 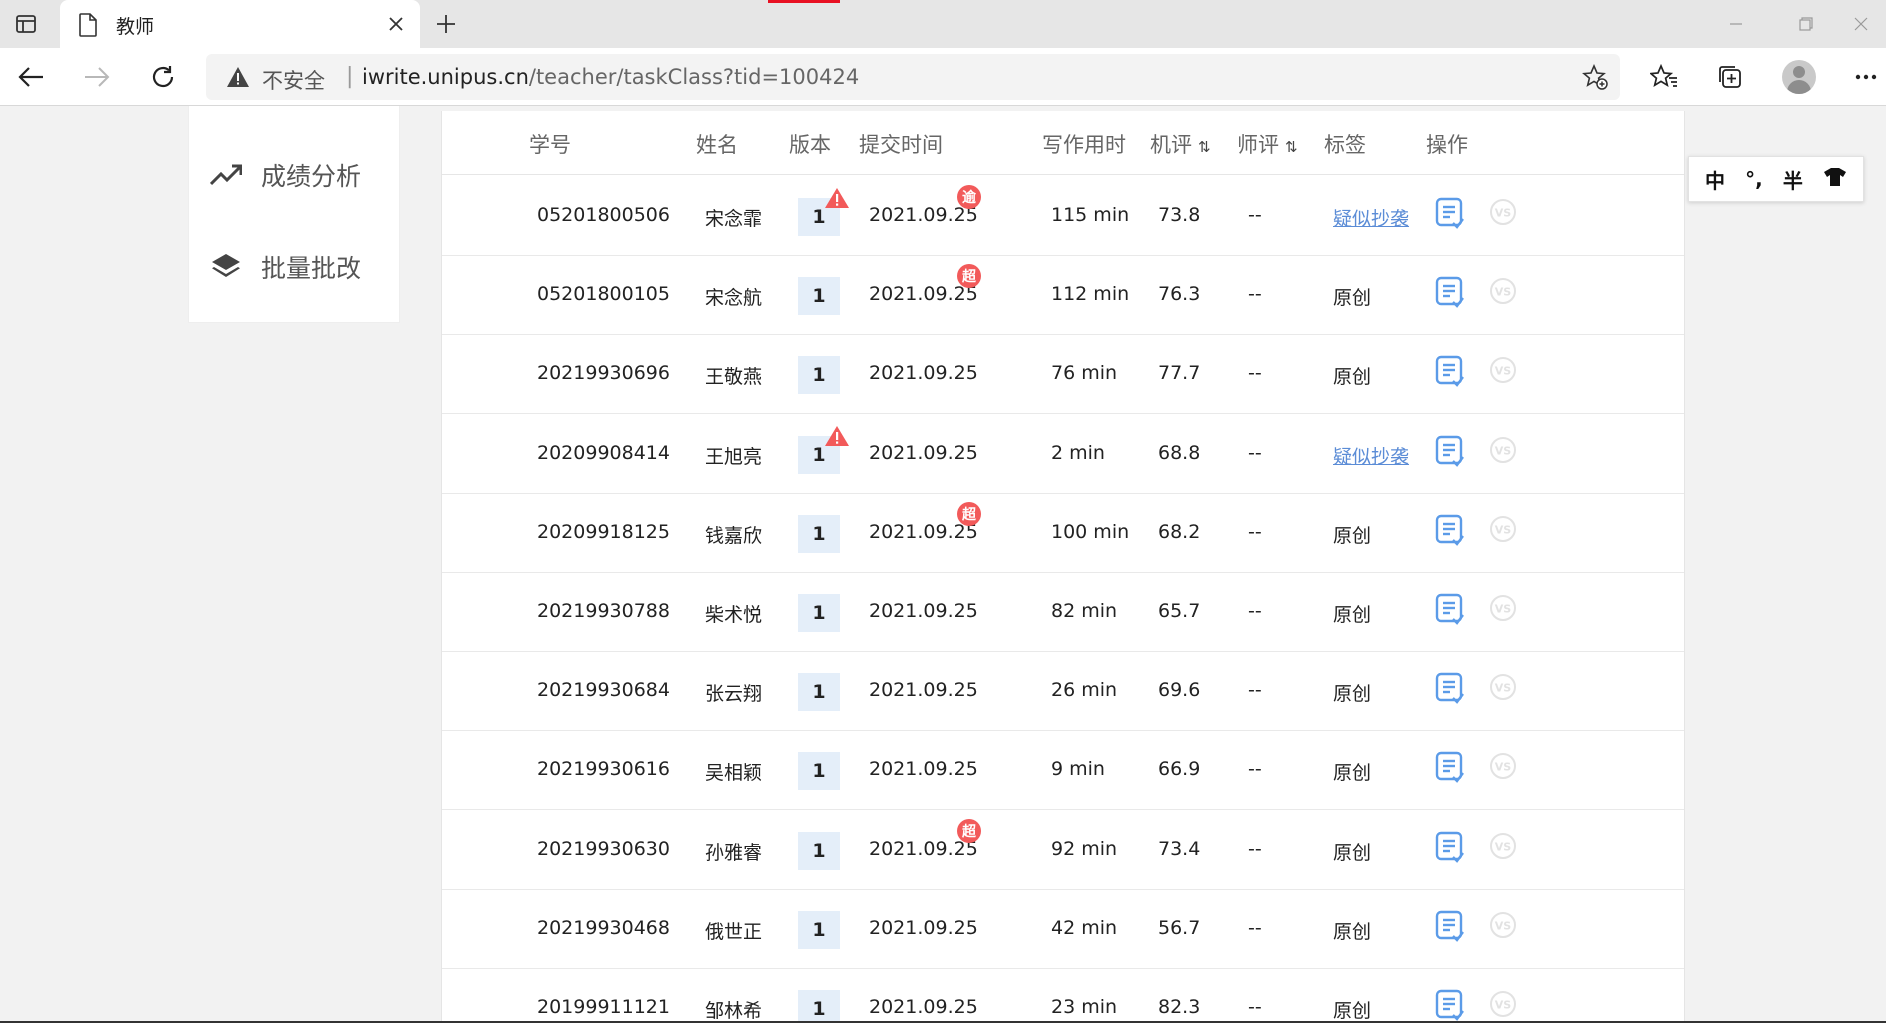 I want to click on shirt-icon, so click(x=1835, y=179).